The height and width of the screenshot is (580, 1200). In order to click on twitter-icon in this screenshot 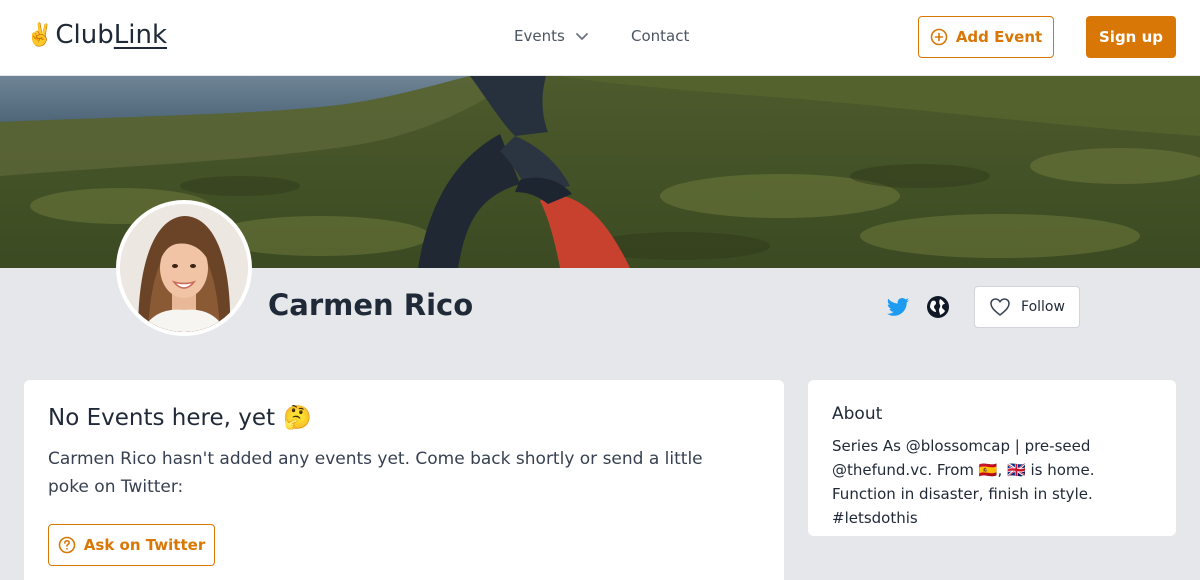, I will do `click(898, 307)`.